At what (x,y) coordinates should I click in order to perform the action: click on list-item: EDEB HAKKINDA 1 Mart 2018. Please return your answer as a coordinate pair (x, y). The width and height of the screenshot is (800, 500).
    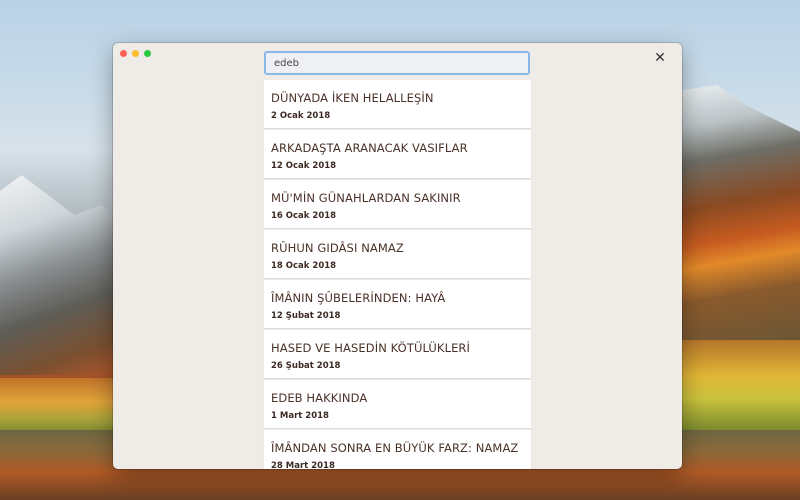
    Looking at the image, I should click on (397, 404).